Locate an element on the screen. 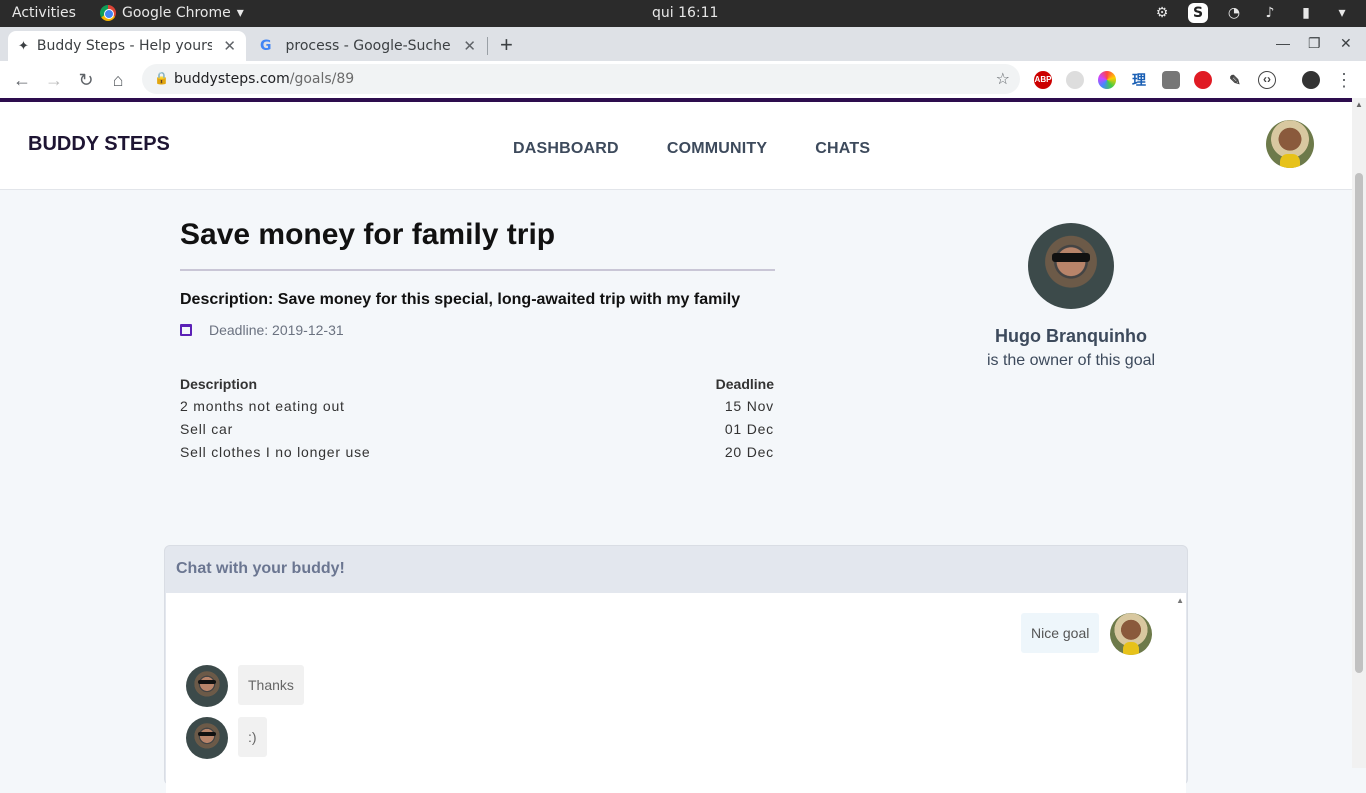 This screenshot has width=1366, height=793. step-deadline: 20 Dec is located at coordinates (749, 451).